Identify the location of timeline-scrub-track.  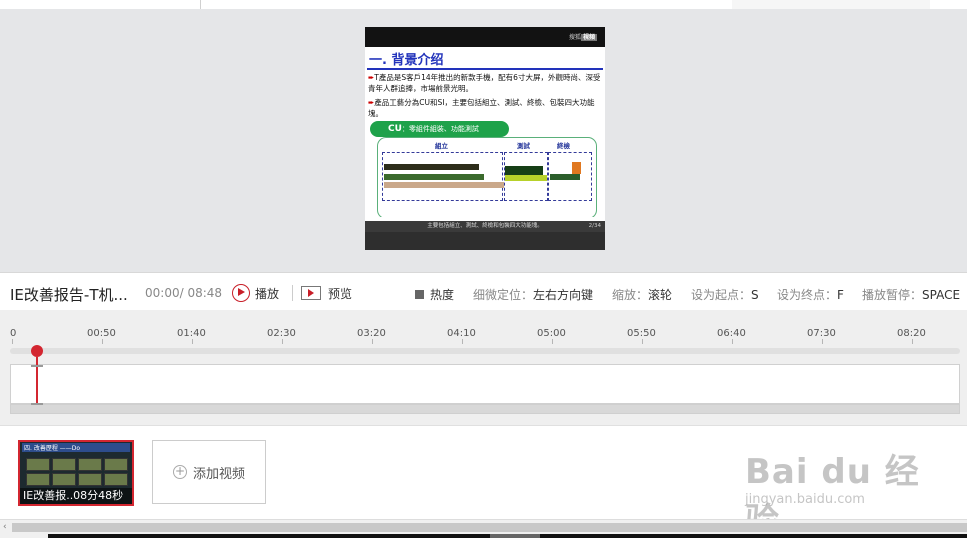
(485, 351).